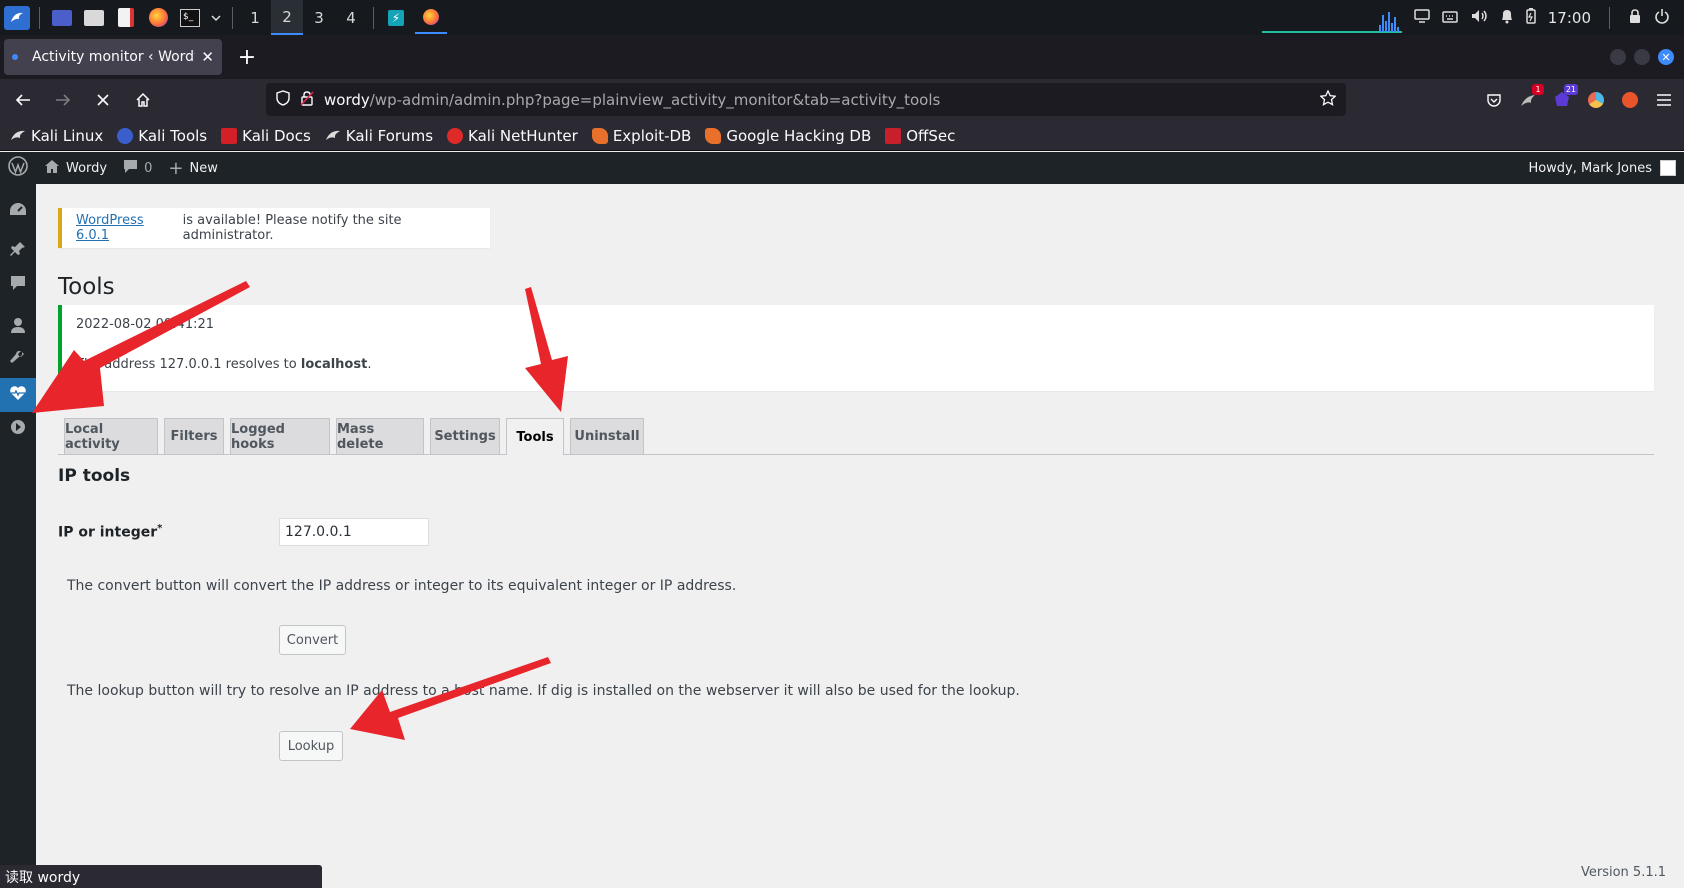 Image resolution: width=1684 pixels, height=888 pixels. What do you see at coordinates (137, 168) in the screenshot?
I see `comments-menu: 0` at bounding box center [137, 168].